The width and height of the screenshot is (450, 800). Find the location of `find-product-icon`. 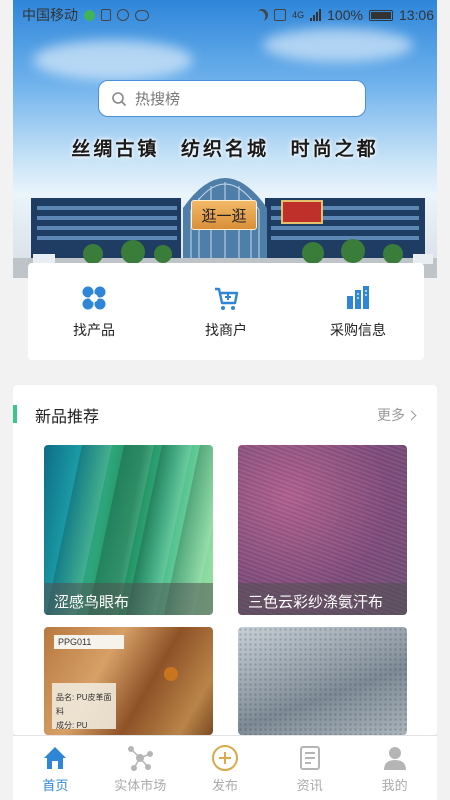

find-product-icon is located at coordinates (94, 297).